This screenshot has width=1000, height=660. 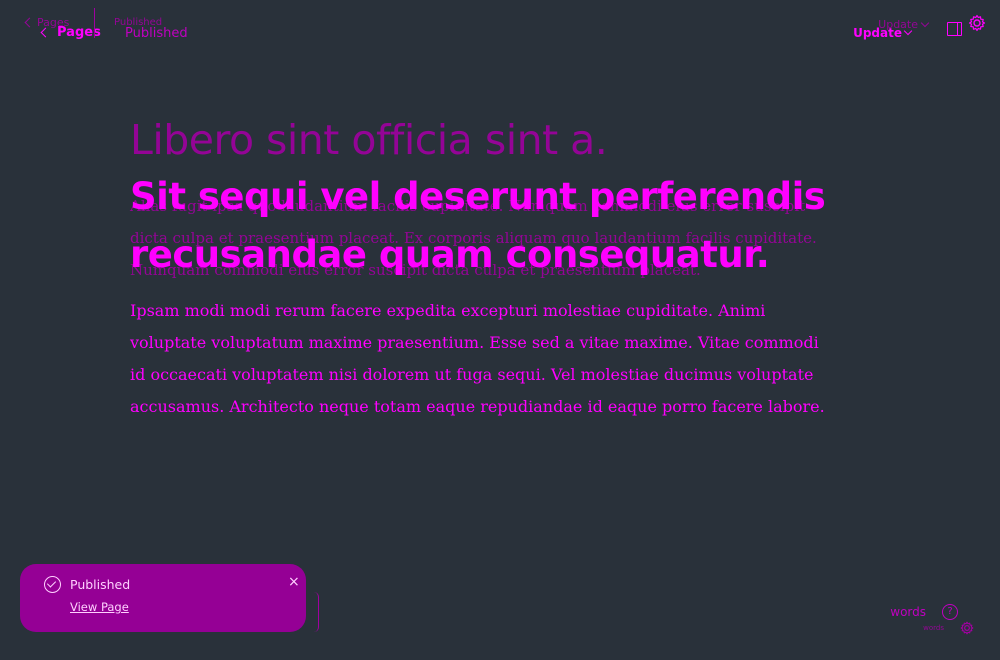 What do you see at coordinates (950, 612) in the screenshot?
I see `help-icon: ?` at bounding box center [950, 612].